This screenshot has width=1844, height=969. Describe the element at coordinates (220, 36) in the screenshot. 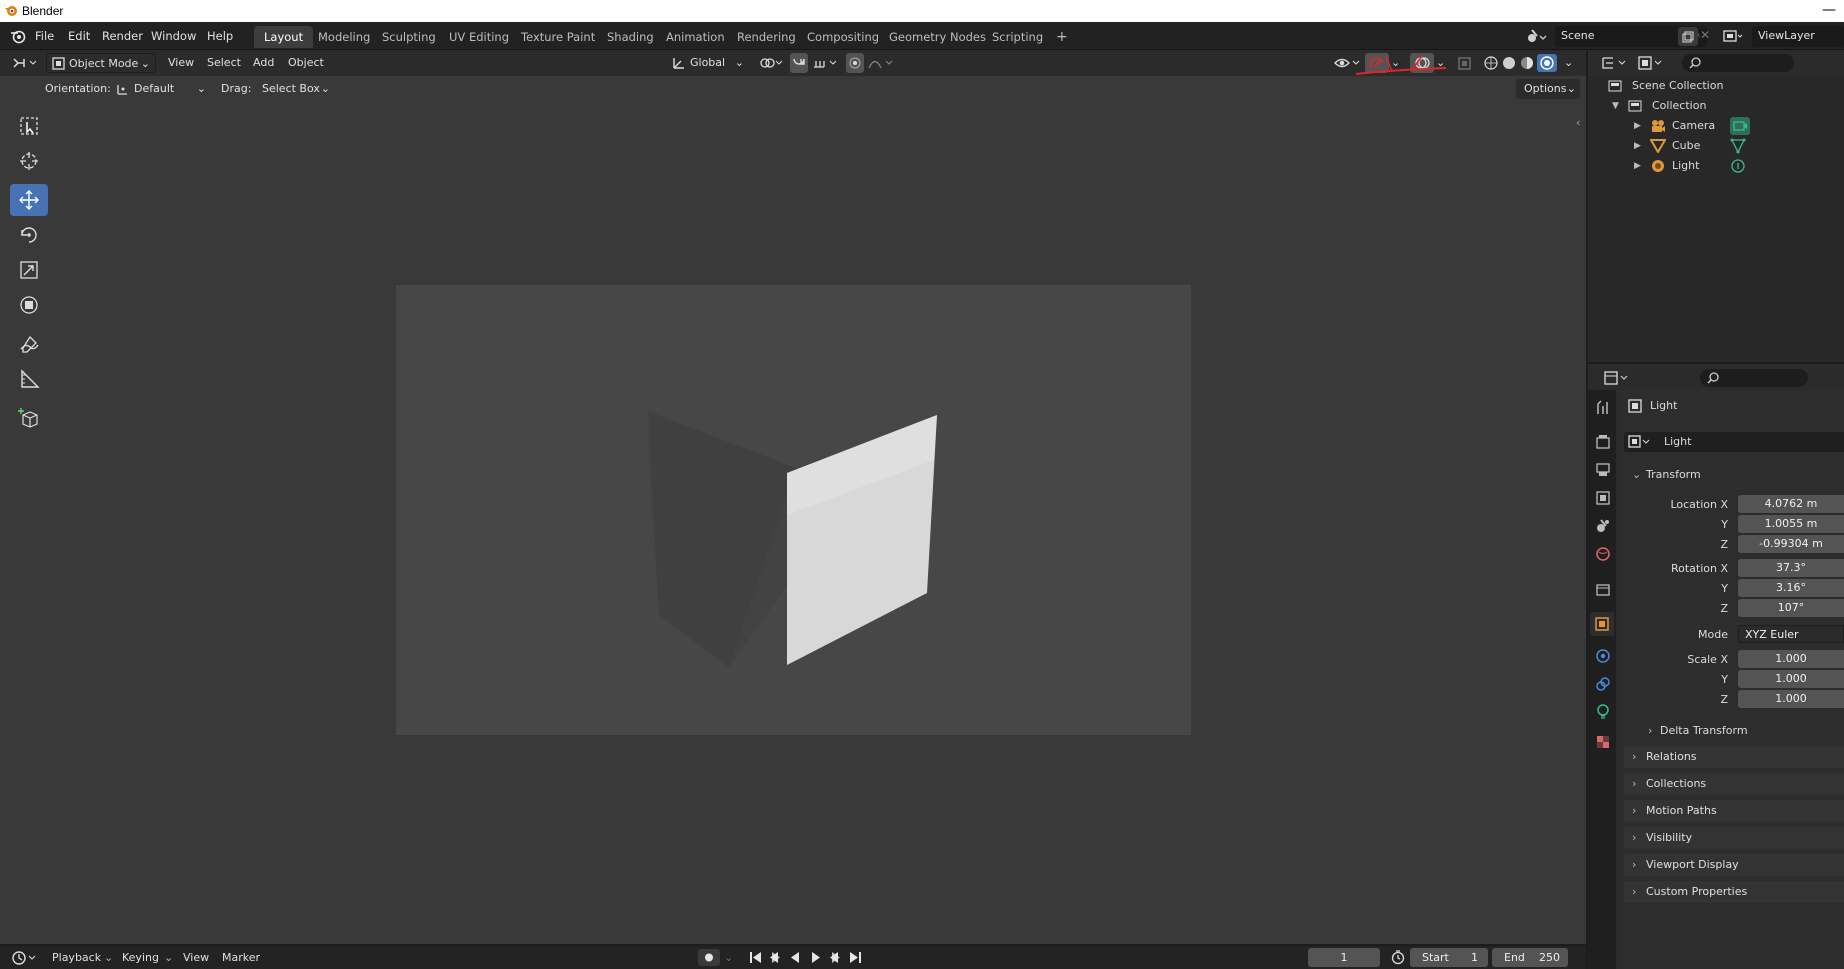

I see `menu-help: Help` at that location.